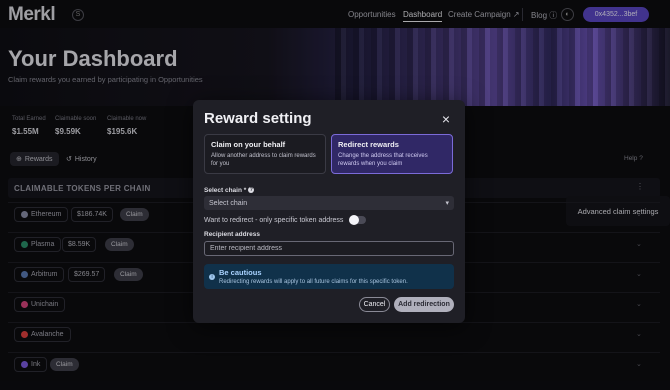  Describe the element at coordinates (329, 248) in the screenshot. I see `recipient-address-input` at that location.